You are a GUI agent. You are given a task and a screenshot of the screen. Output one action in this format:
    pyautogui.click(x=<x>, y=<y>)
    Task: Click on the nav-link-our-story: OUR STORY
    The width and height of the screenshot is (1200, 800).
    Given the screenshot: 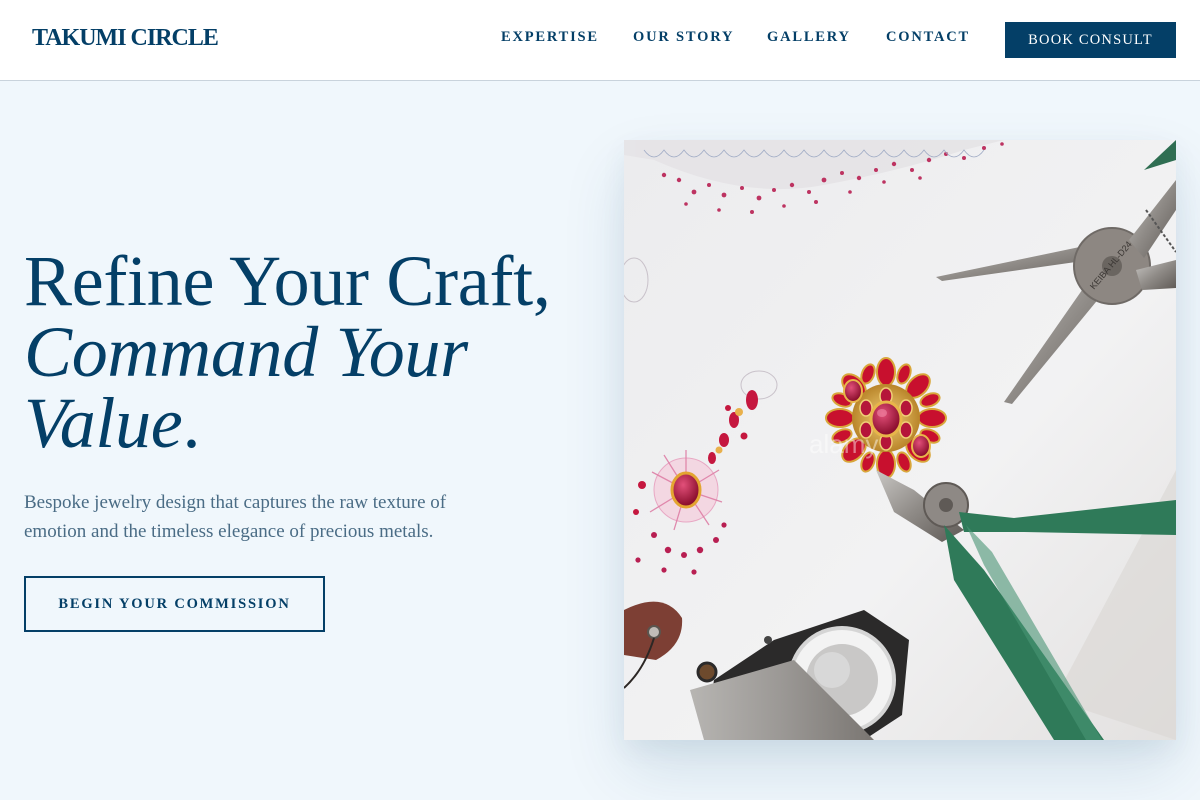 What is the action you would take?
    pyautogui.click(x=683, y=37)
    